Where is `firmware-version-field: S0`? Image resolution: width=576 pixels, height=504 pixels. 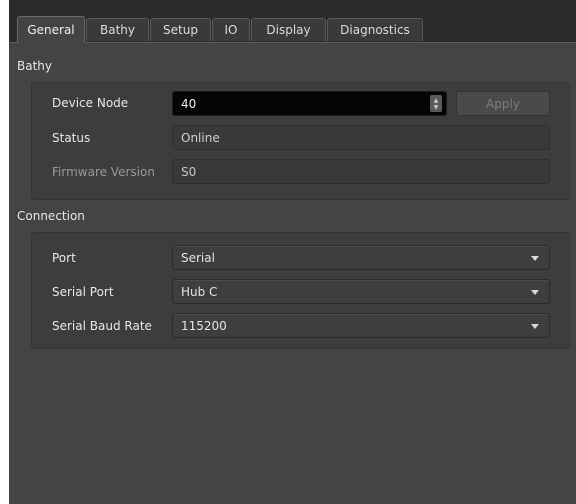 firmware-version-field: S0 is located at coordinates (361, 171).